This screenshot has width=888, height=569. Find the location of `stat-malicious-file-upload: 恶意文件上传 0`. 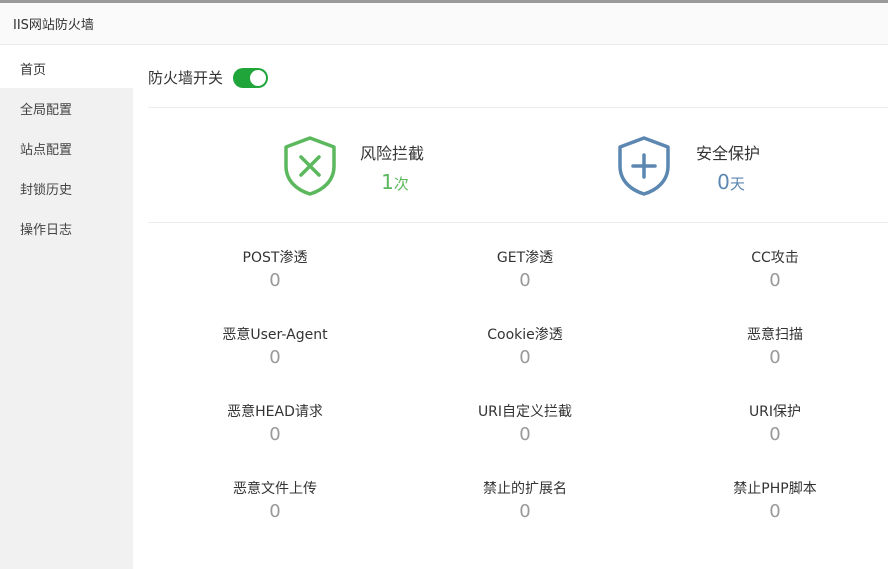

stat-malicious-file-upload: 恶意文件上传 0 is located at coordinates (275, 500).